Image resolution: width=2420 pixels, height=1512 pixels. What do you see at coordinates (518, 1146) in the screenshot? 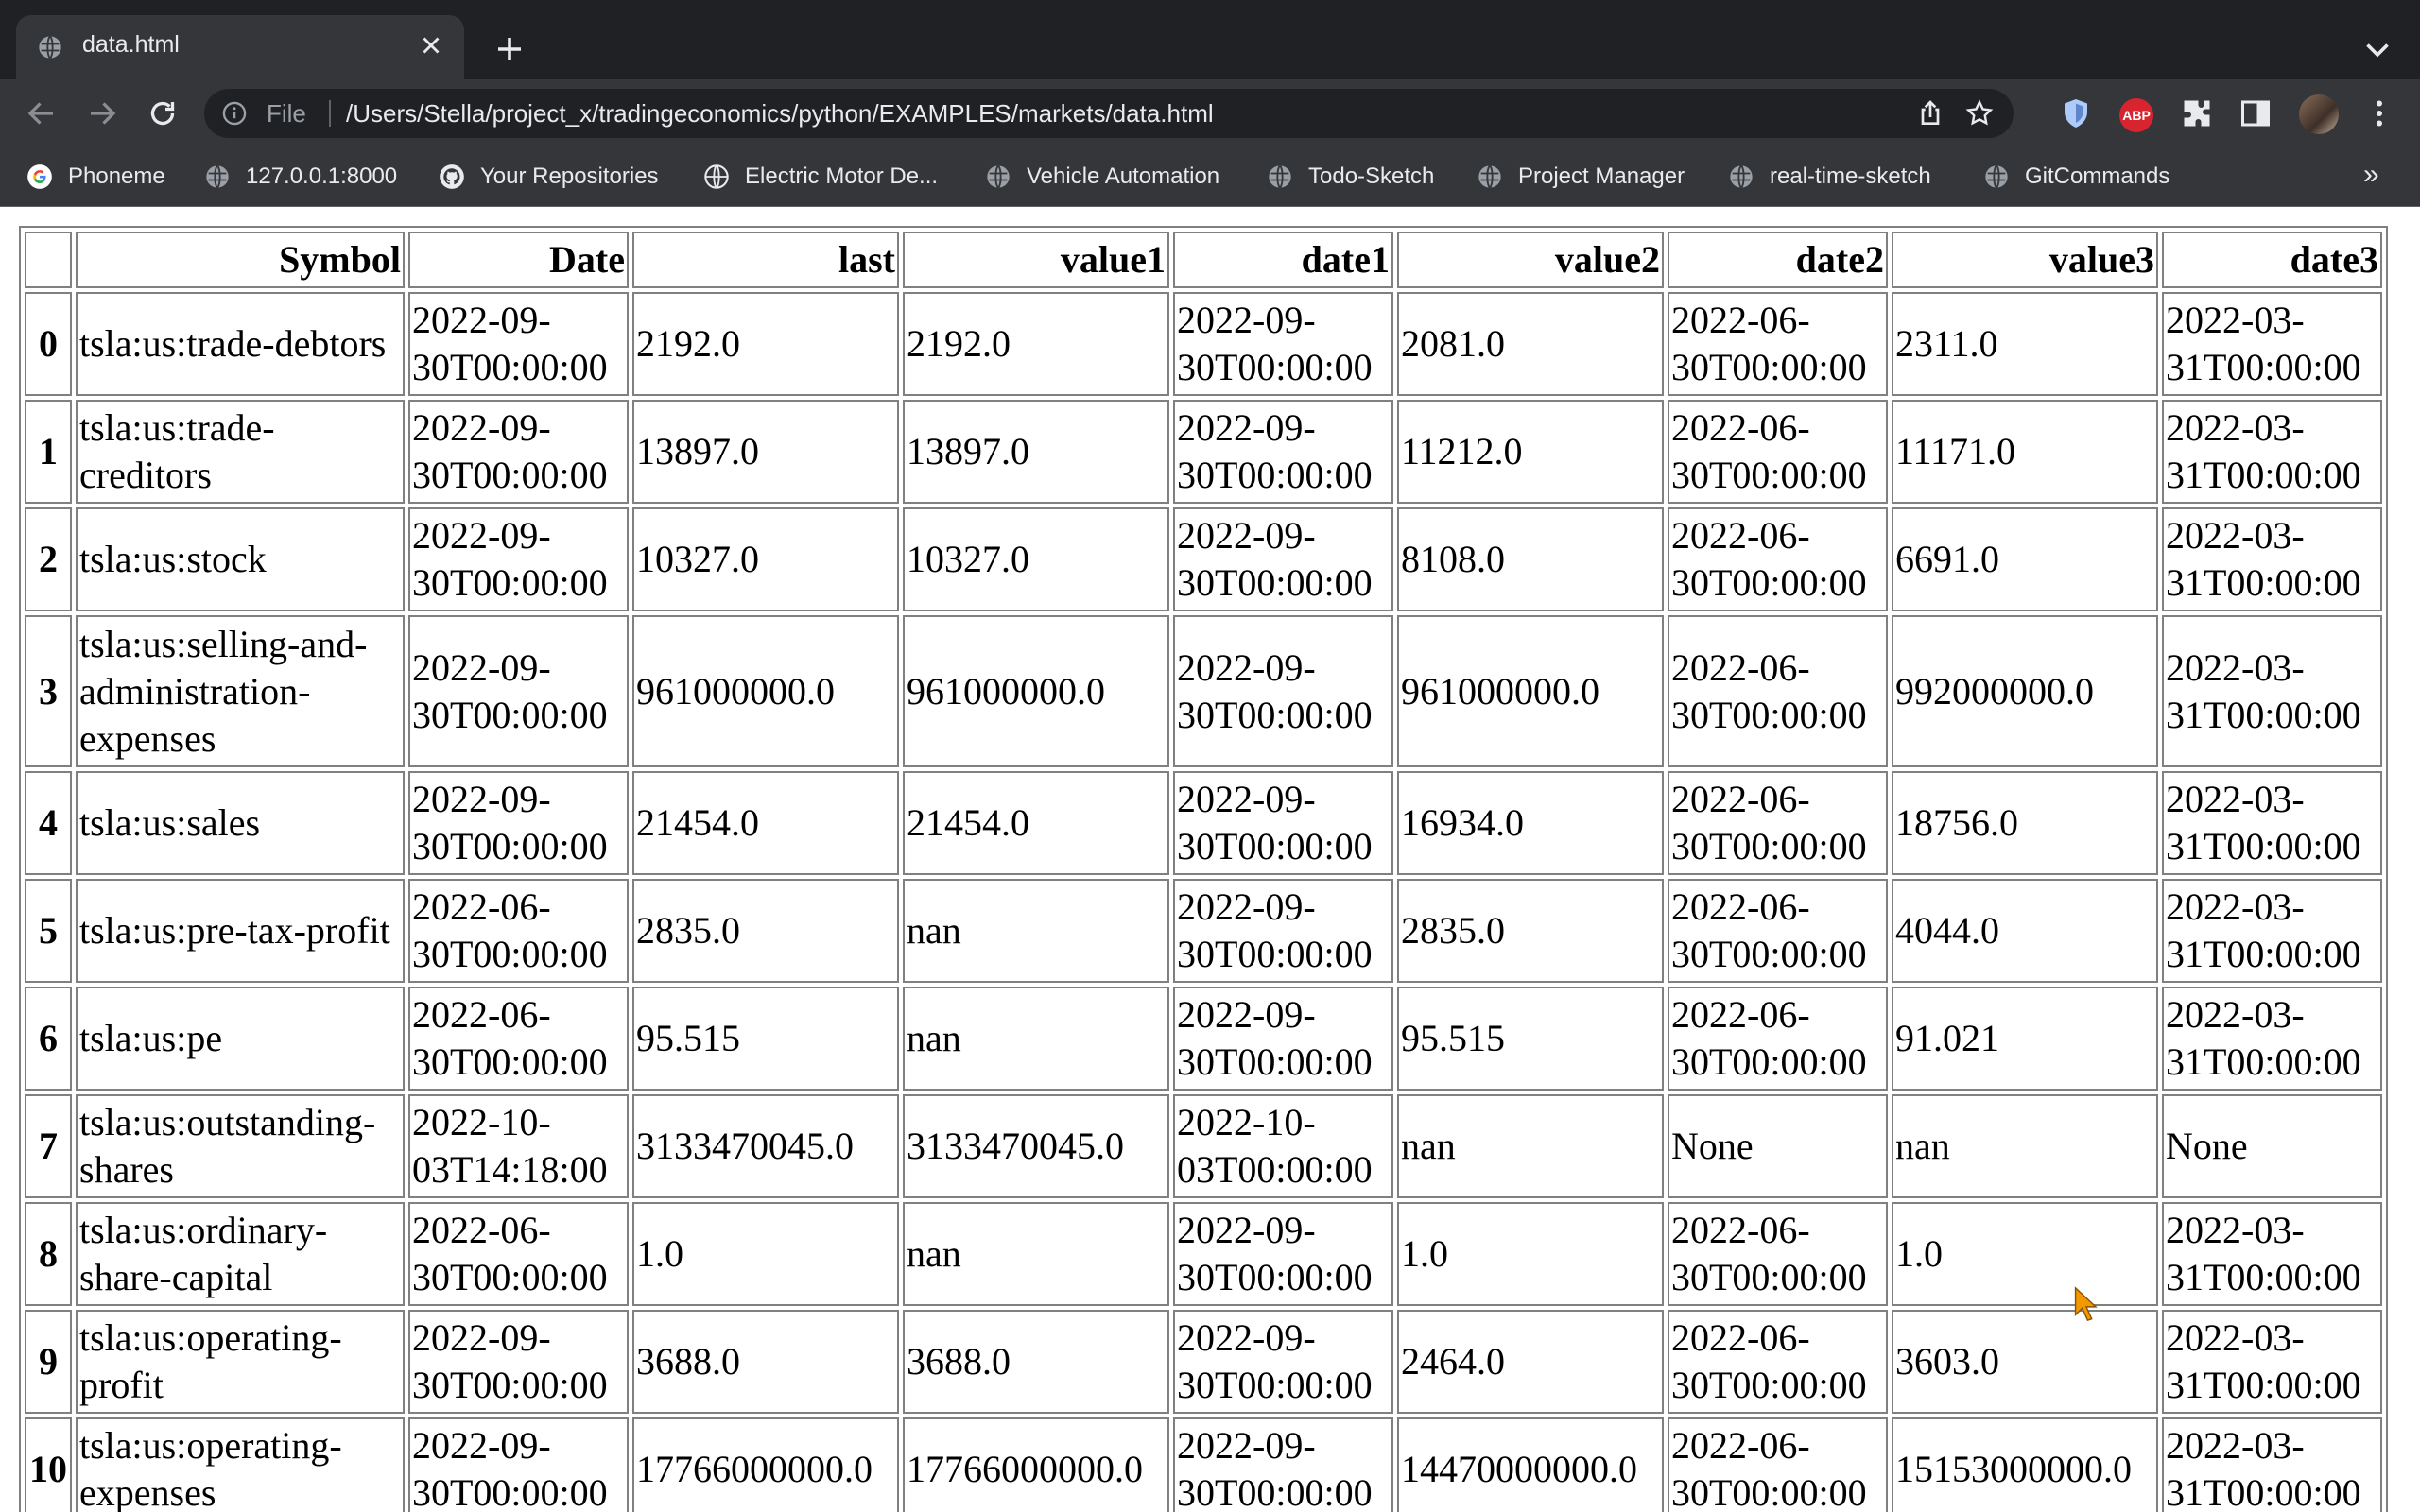
I see `table-cell: 2022-10-03T14:18:00` at bounding box center [518, 1146].